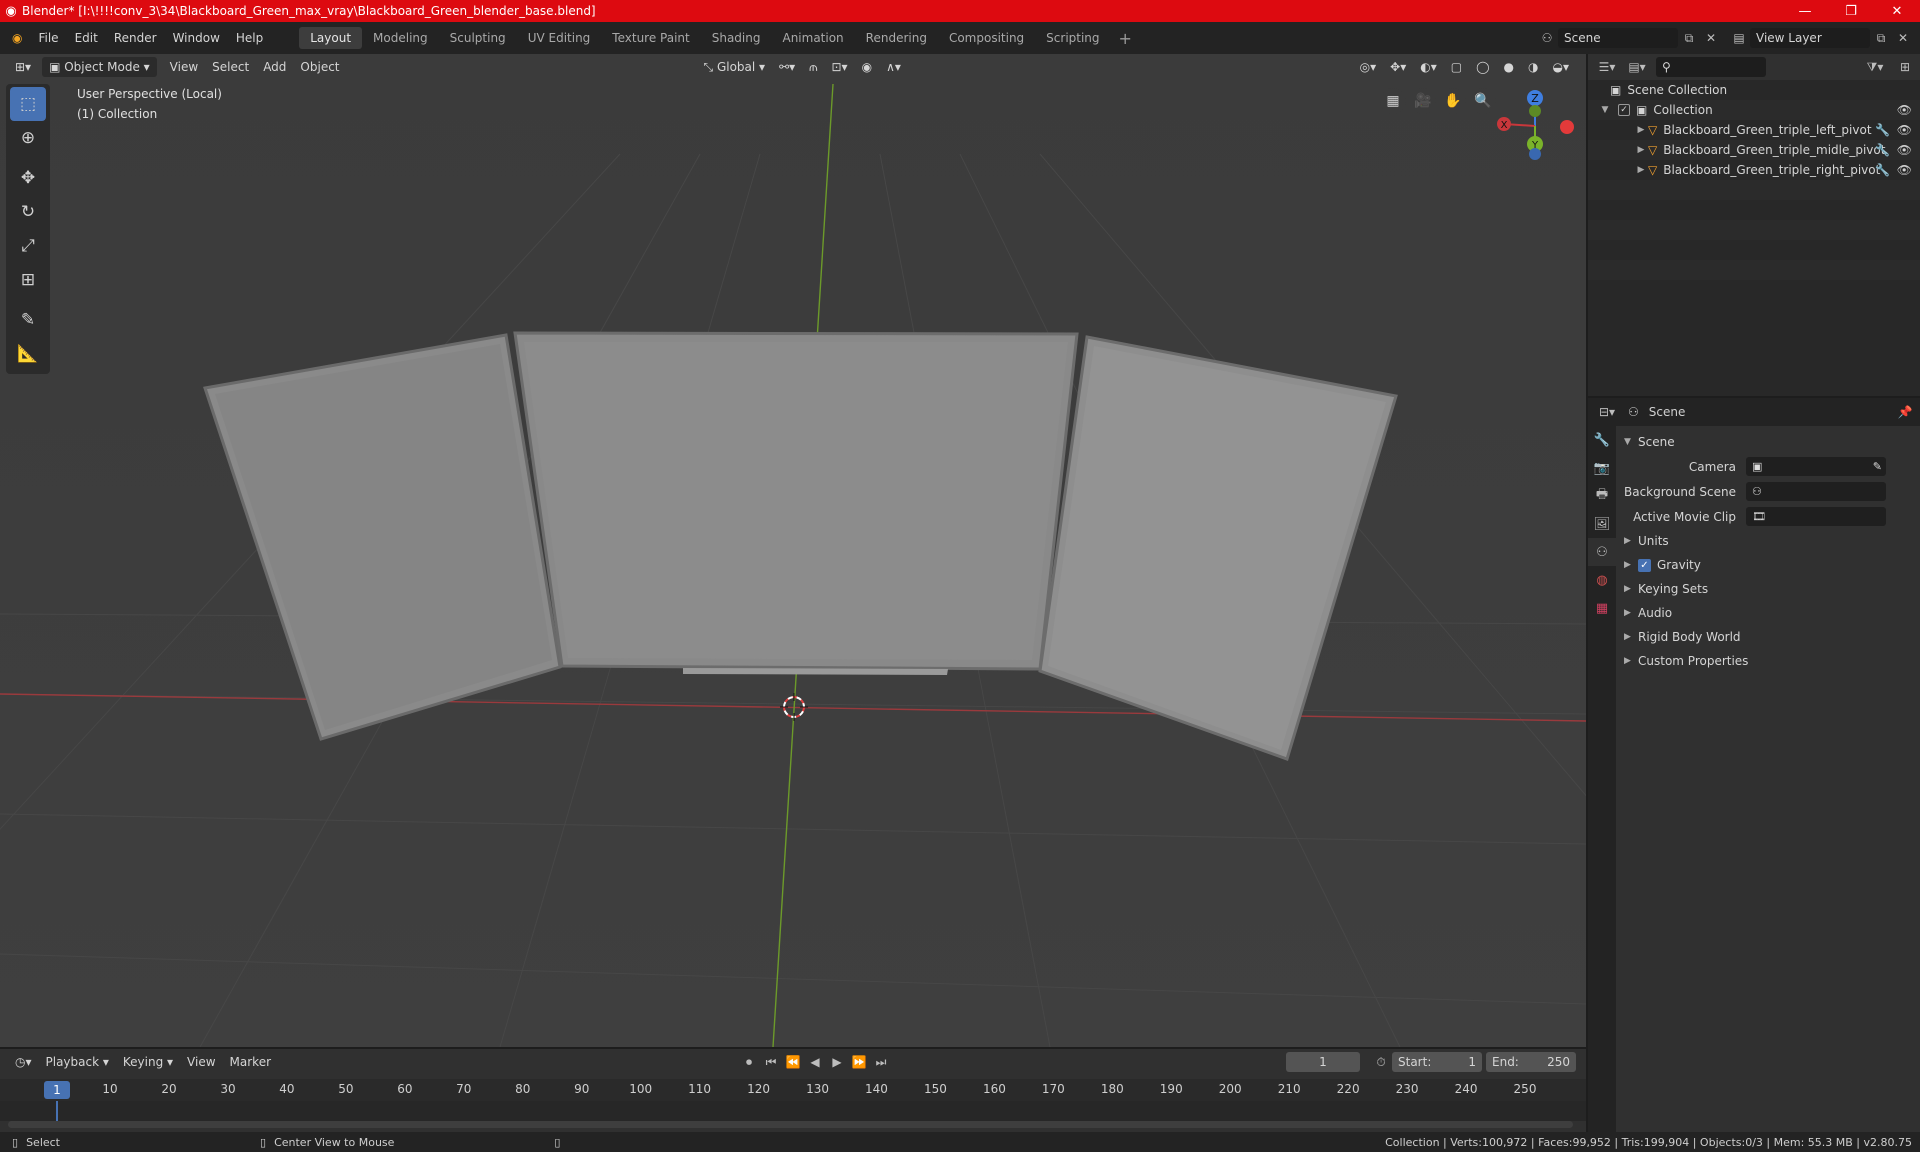 This screenshot has height=1152, width=1920. I want to click on next-keyframe-icon: ⏩, so click(859, 1062).